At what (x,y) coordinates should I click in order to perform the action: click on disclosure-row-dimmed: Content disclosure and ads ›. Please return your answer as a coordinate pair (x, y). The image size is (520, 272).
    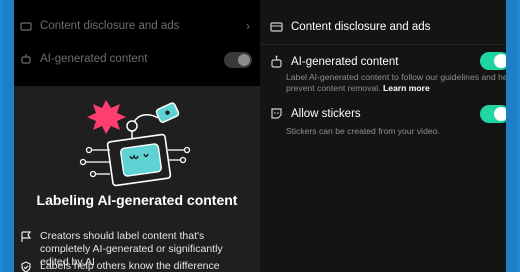
    Looking at the image, I should click on (137, 26).